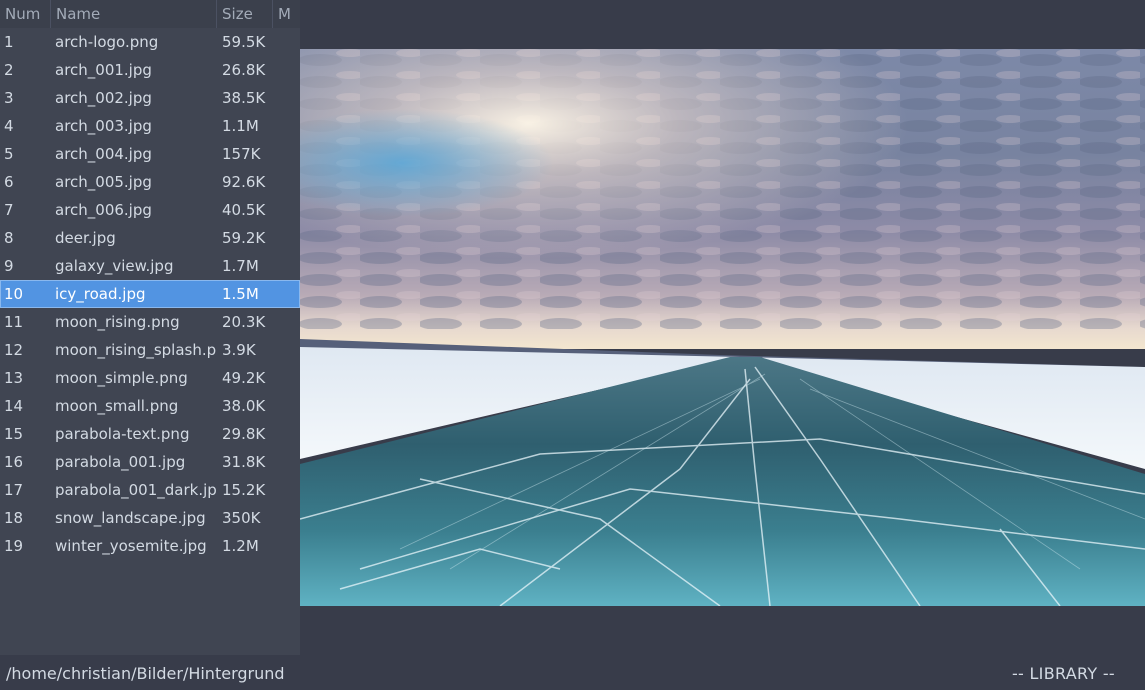  Describe the element at coordinates (103, 126) in the screenshot. I see `file-name: arch_003.jpg` at that location.